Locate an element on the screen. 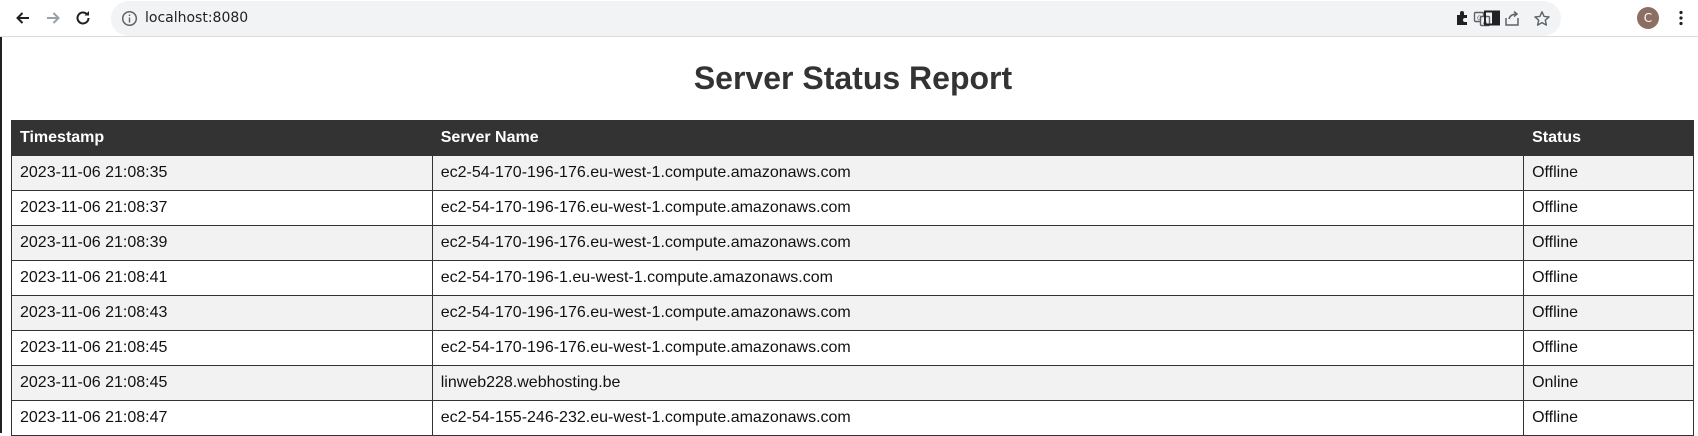 This screenshot has width=1698, height=436. browser-toolbar: localhost:8080 GA C is located at coordinates (849, 18).